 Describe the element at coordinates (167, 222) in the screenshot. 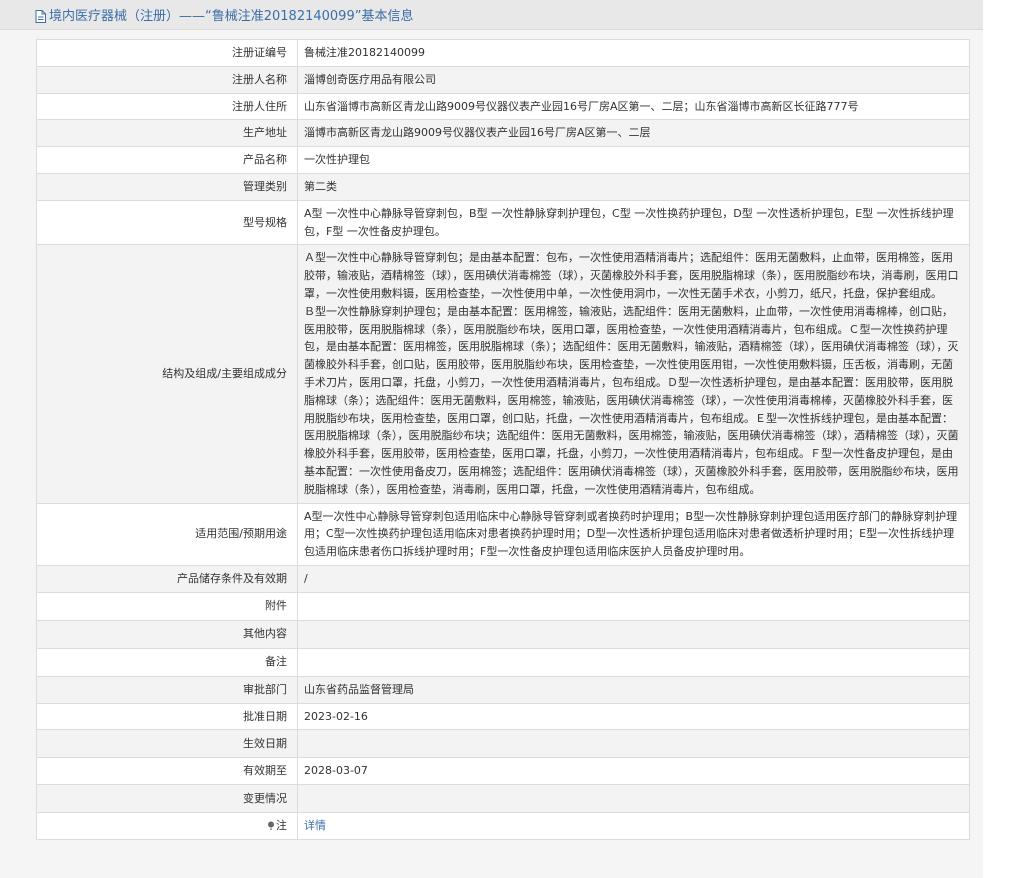

I see `row-label: 型号规格` at that location.